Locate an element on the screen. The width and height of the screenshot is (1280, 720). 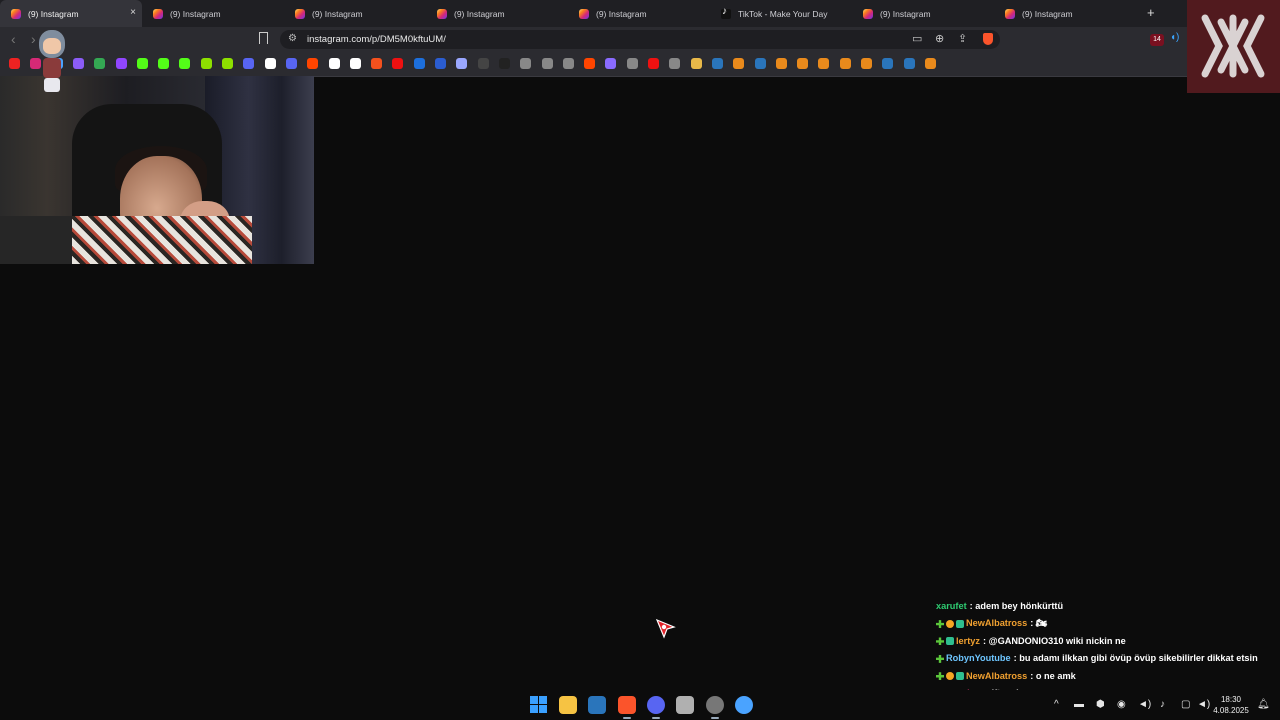
tab-3: (9) Instagram is located at coordinates (355, 13).